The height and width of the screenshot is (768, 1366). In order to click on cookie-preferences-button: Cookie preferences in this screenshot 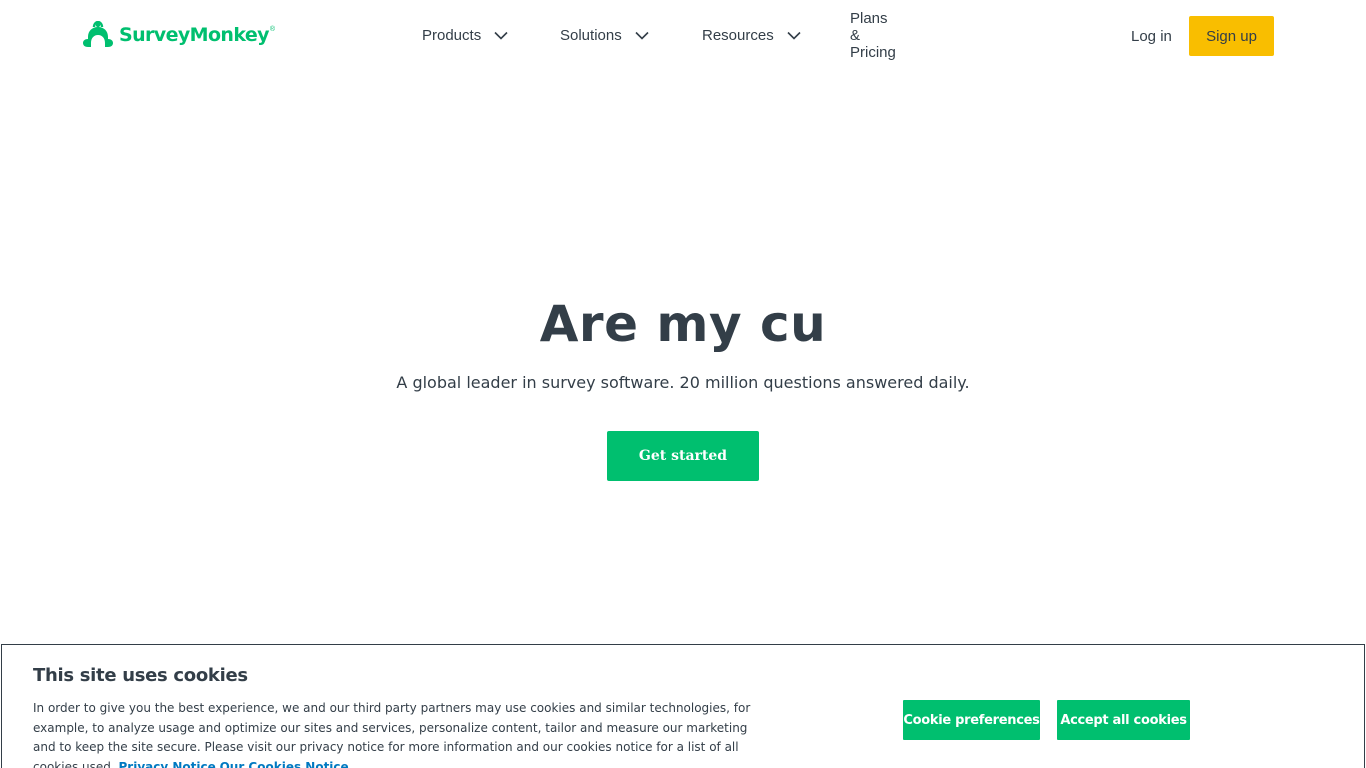, I will do `click(971, 720)`.